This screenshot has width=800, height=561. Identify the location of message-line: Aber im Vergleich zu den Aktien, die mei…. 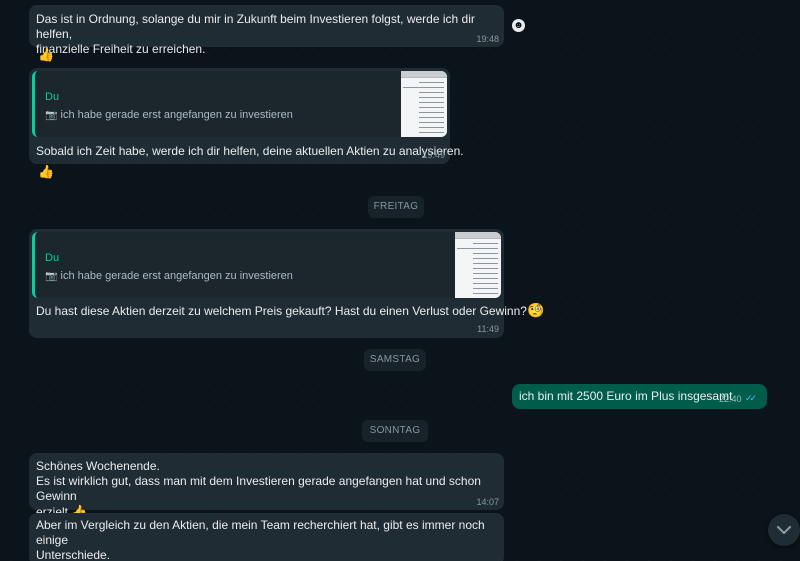
(260, 532).